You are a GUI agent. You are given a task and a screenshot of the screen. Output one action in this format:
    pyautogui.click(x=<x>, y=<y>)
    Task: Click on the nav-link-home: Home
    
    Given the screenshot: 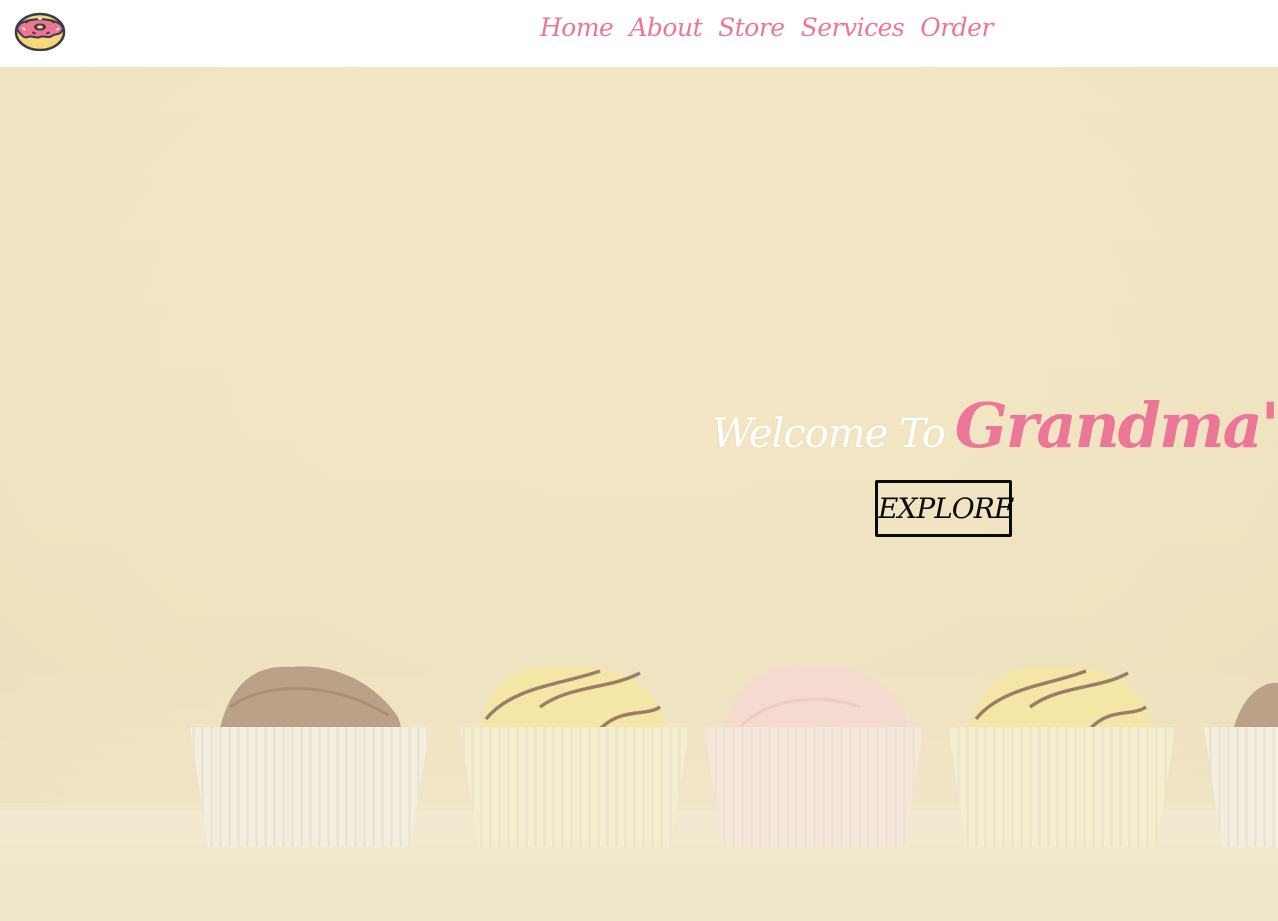 What is the action you would take?
    pyautogui.click(x=577, y=28)
    